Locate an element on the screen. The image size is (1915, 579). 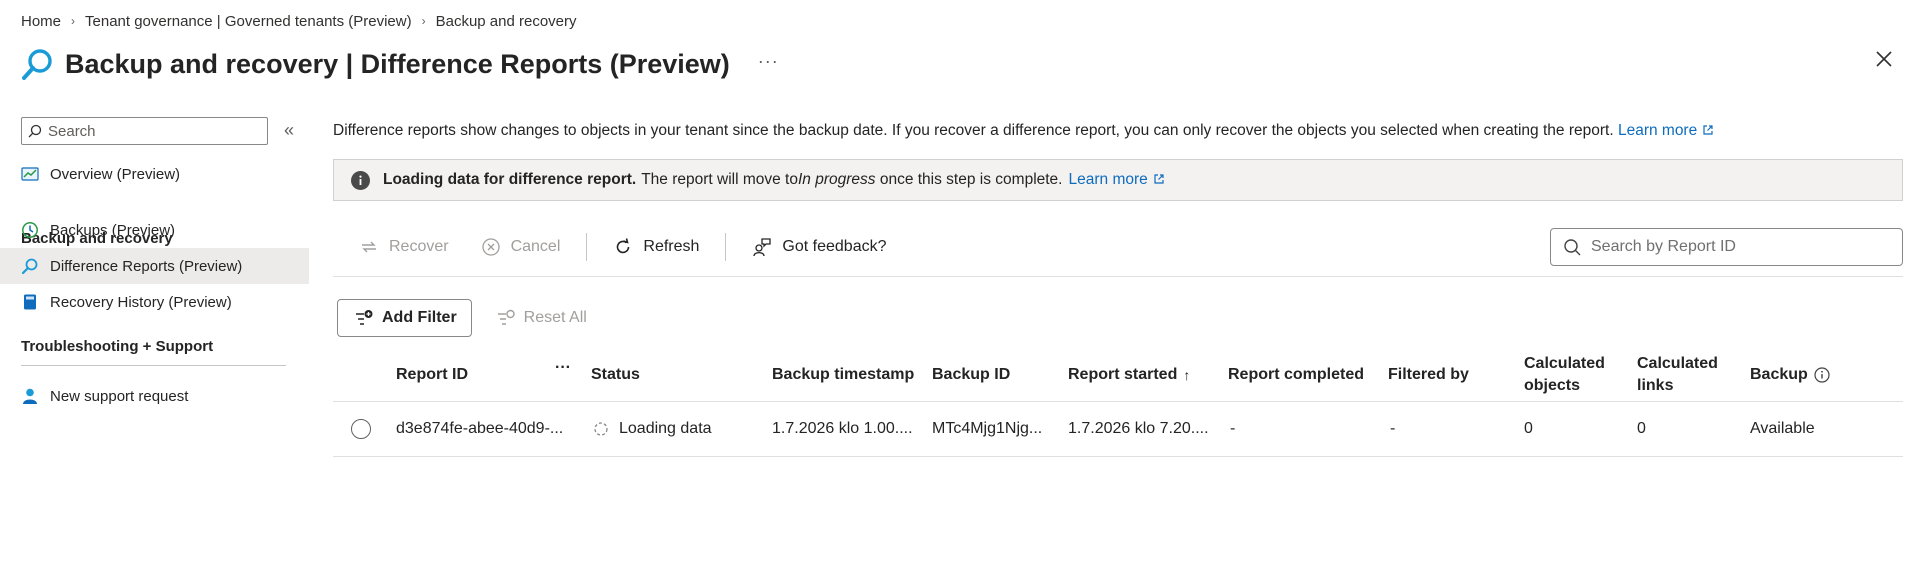
report-search-box is located at coordinates (1726, 247).